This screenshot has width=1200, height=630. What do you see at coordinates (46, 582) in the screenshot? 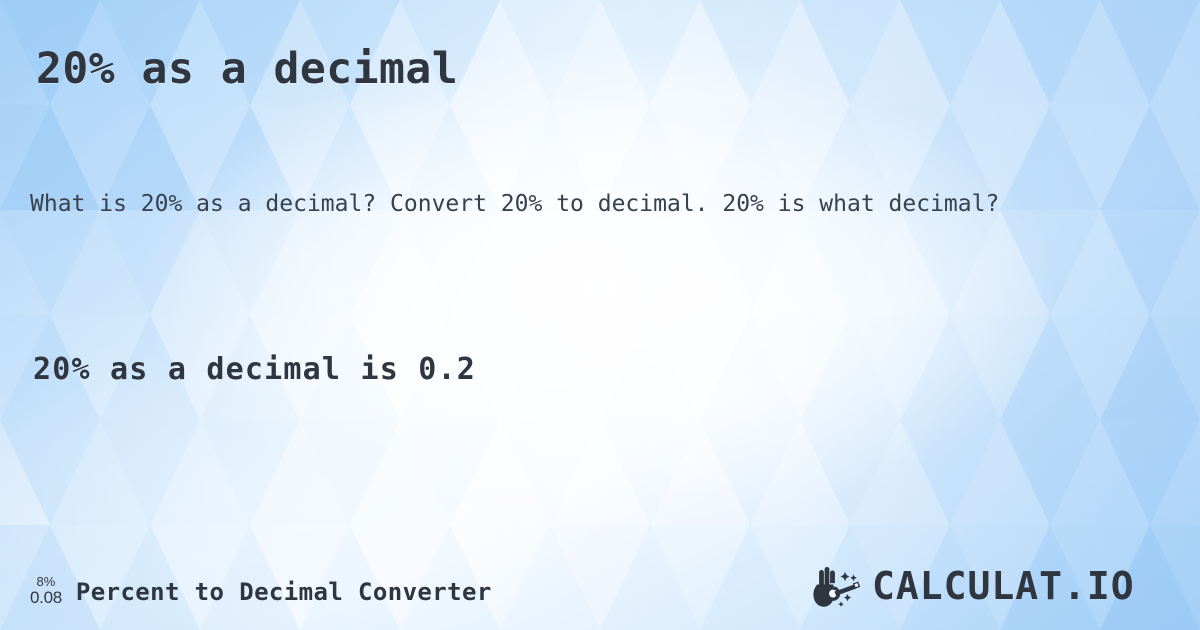
I see `badge-percent-value: 8%` at bounding box center [46, 582].